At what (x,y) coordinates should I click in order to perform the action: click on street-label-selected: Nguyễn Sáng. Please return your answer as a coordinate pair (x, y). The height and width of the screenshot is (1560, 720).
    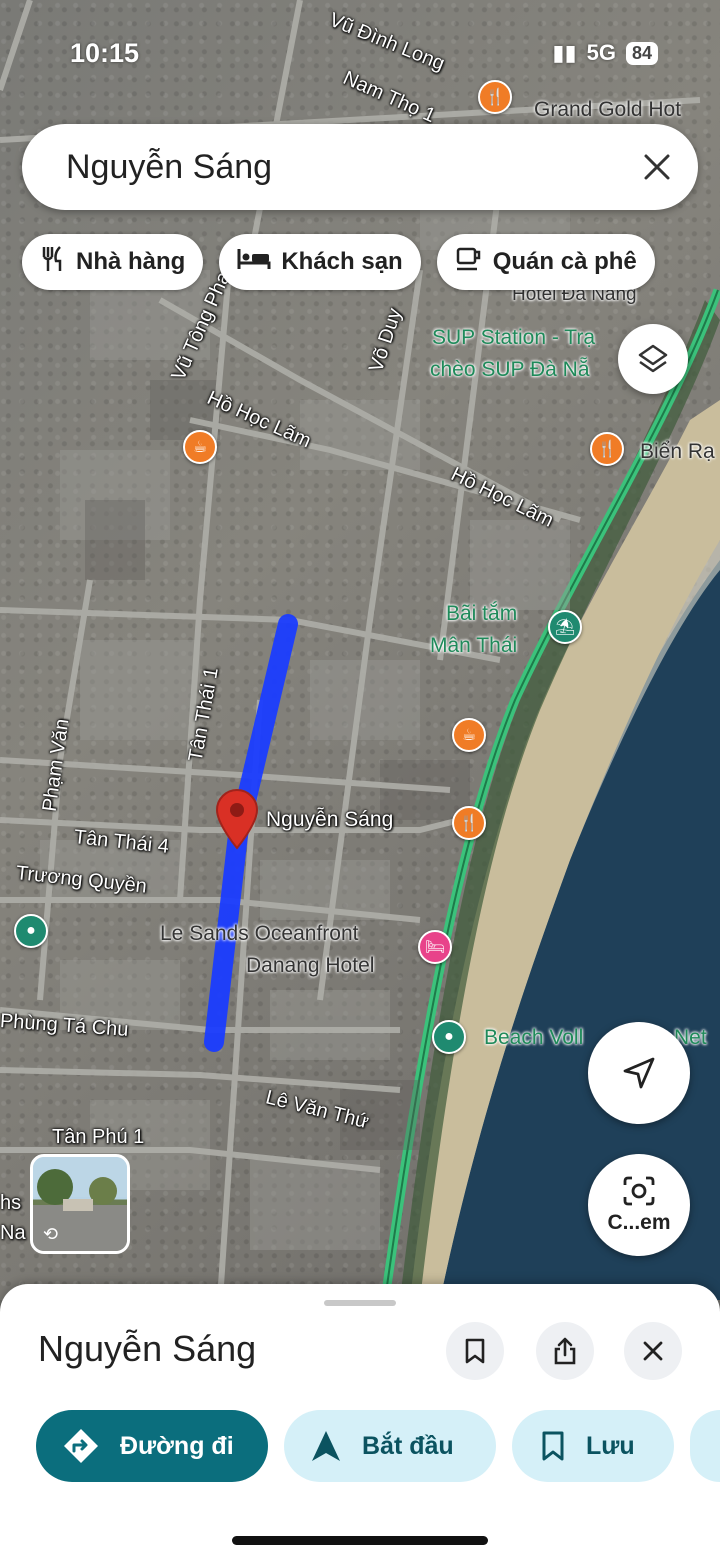
    Looking at the image, I should click on (330, 819).